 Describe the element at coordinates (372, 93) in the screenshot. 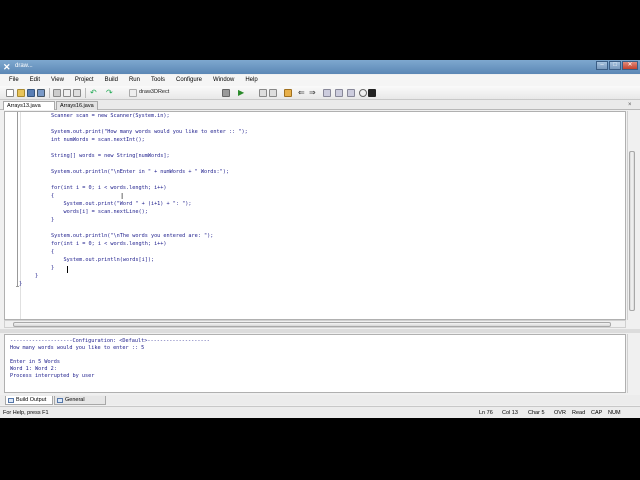

I see `stop-icon` at that location.